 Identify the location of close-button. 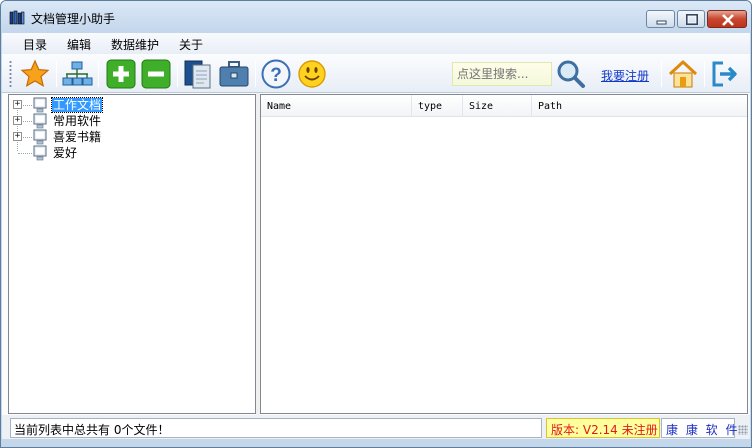
(727, 19).